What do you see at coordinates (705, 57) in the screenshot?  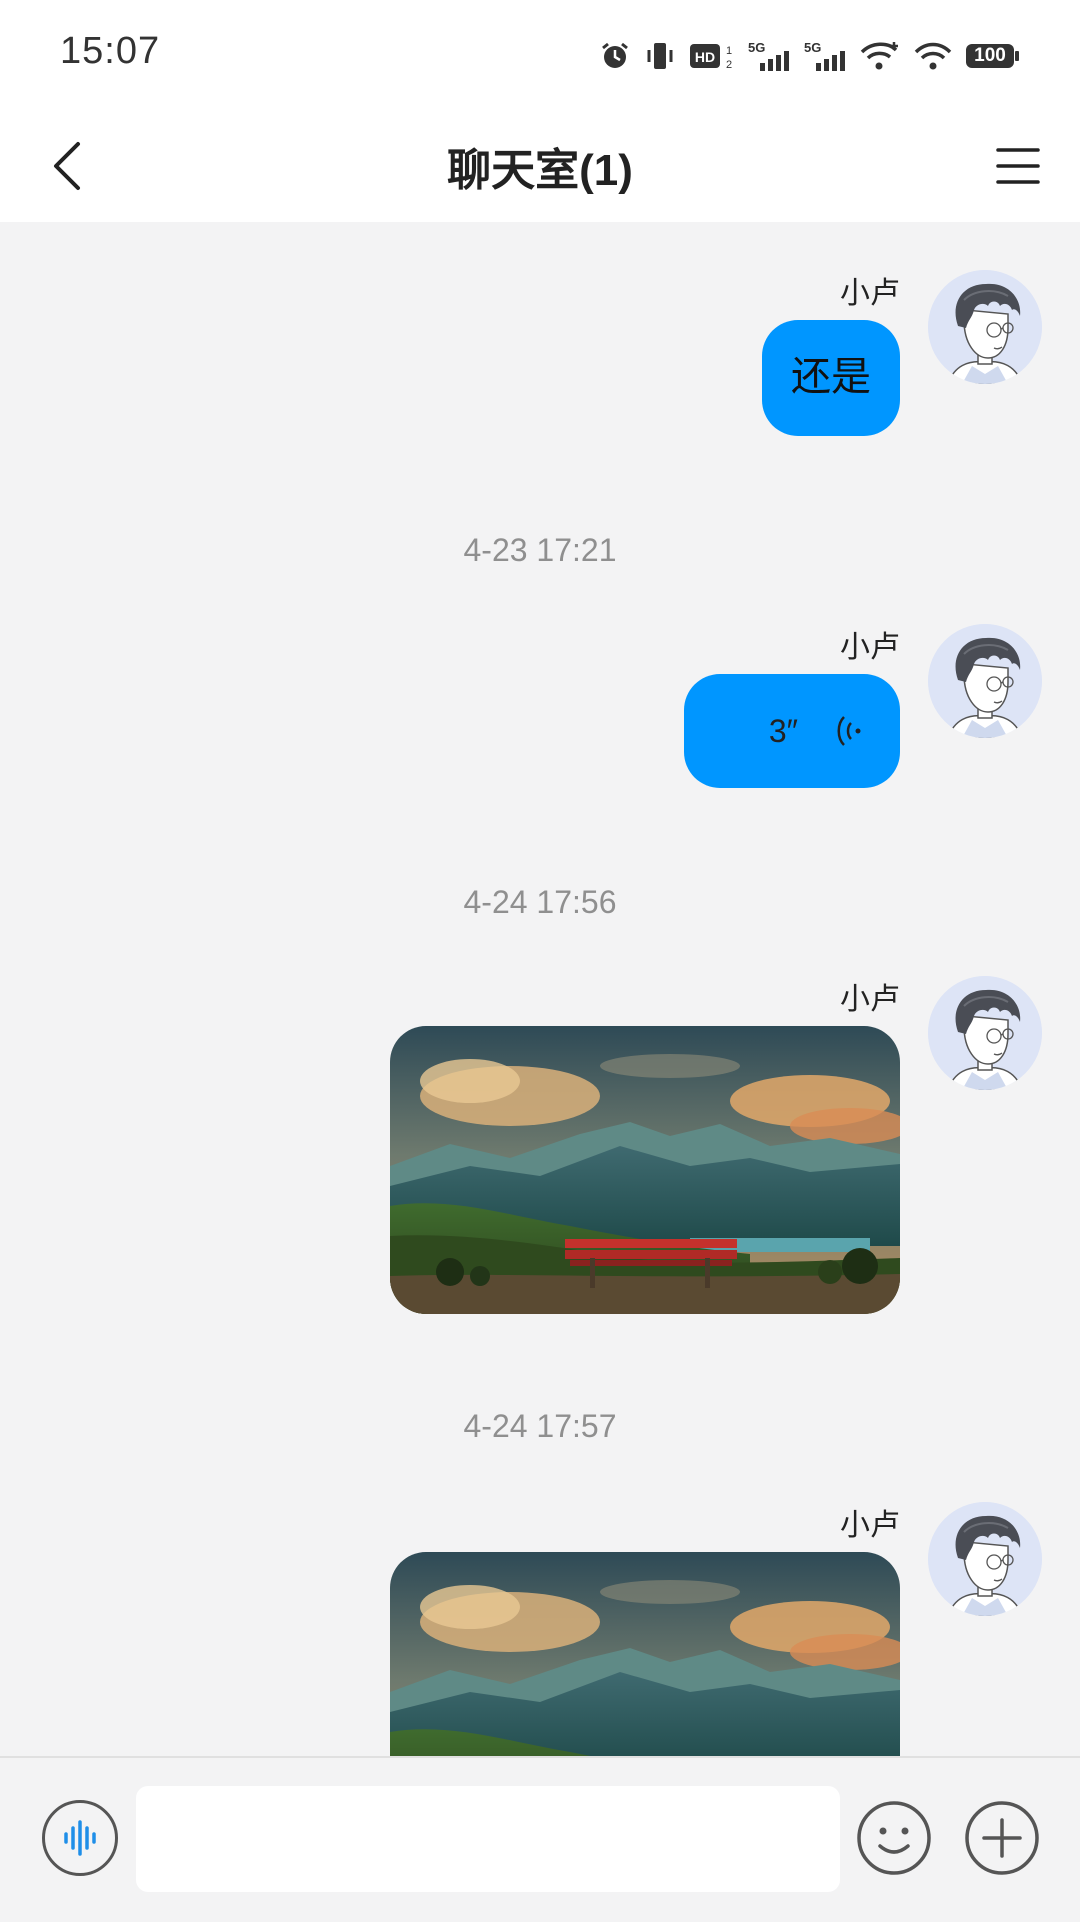 I see `hd-label: HD` at bounding box center [705, 57].